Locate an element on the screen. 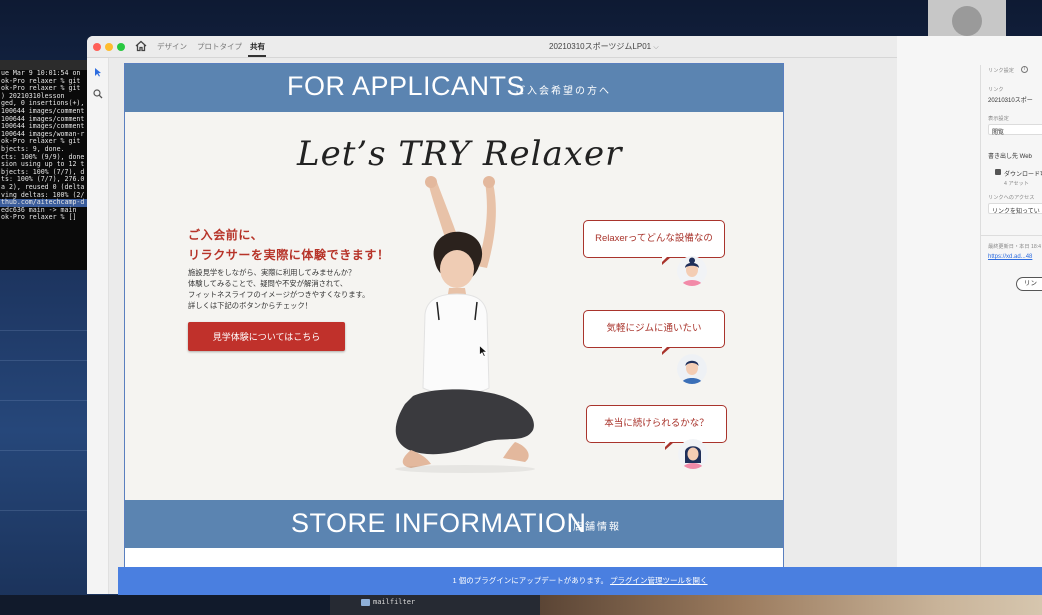  plugin-update-notification: 1 個のプラグインにアップデートがあります。 プラグイン管理ツールを開く is located at coordinates (580, 581).